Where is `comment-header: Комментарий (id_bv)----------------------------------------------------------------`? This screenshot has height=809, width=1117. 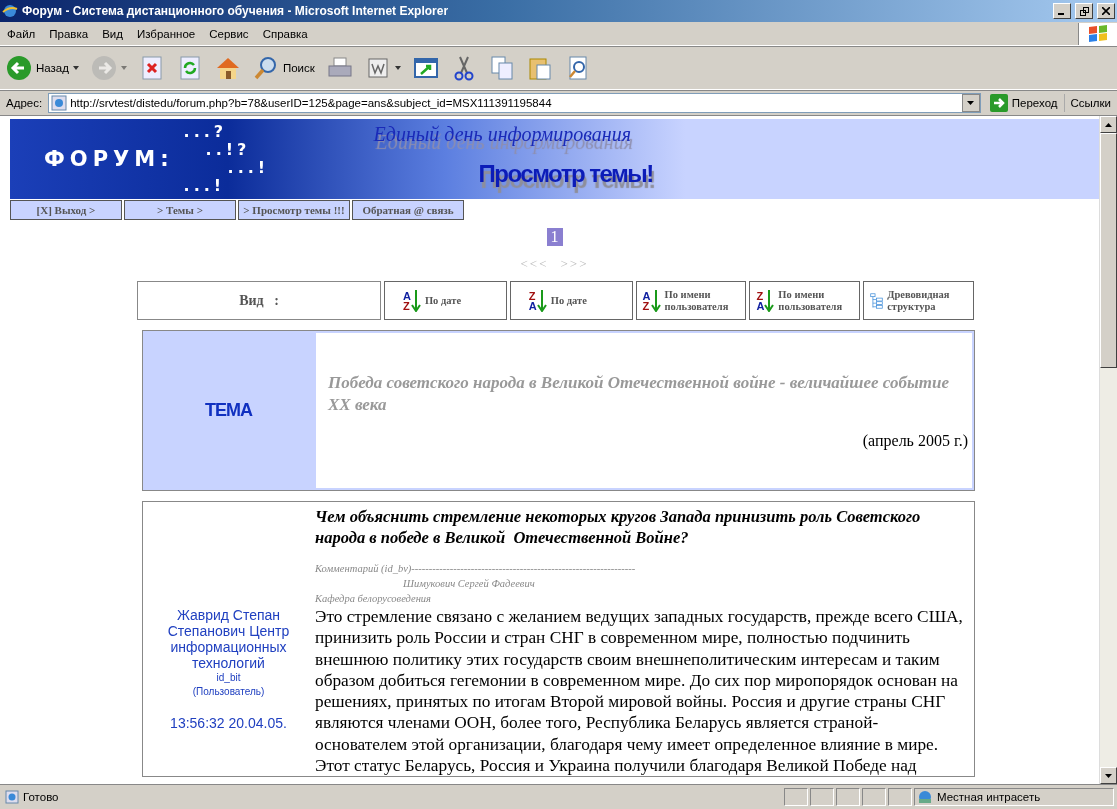
comment-header: Комментарий (id_bv)---------------------------------------------------------------- is located at coordinates (476, 569).